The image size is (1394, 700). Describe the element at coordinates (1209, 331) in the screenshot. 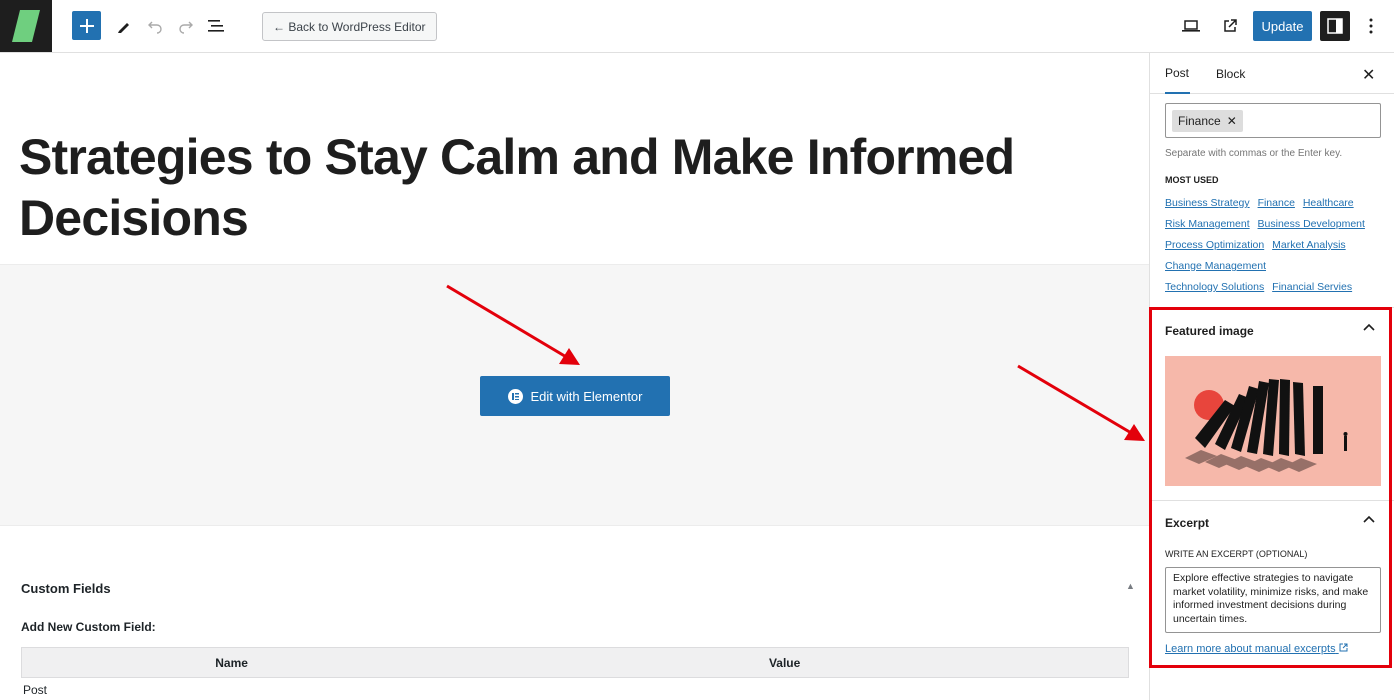

I see `featured-image-heading: Featured image` at that location.